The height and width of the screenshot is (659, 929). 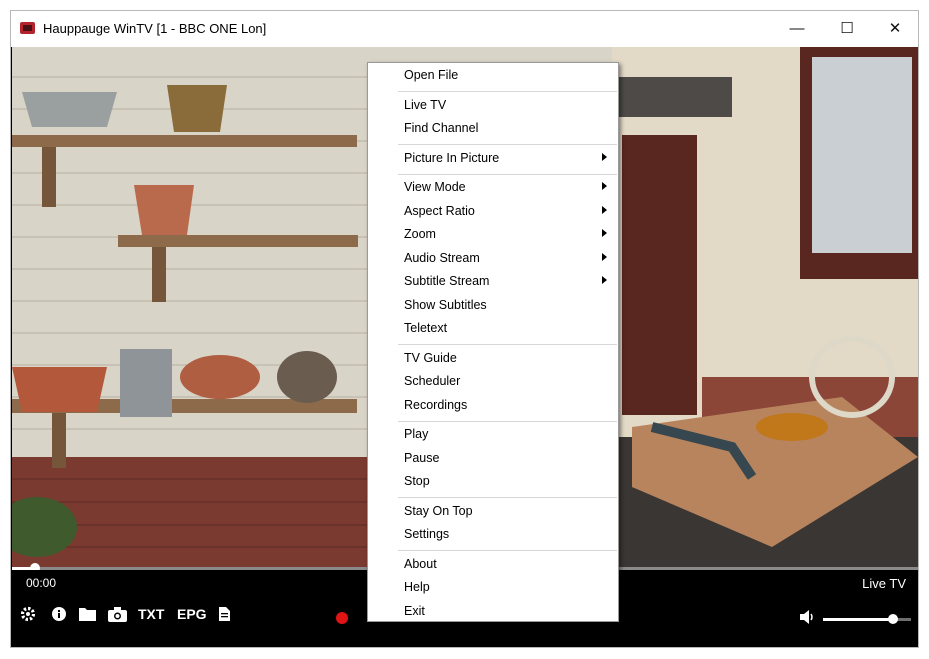 What do you see at coordinates (432, 381) in the screenshot?
I see `menu-item-label: Scheduler` at bounding box center [432, 381].